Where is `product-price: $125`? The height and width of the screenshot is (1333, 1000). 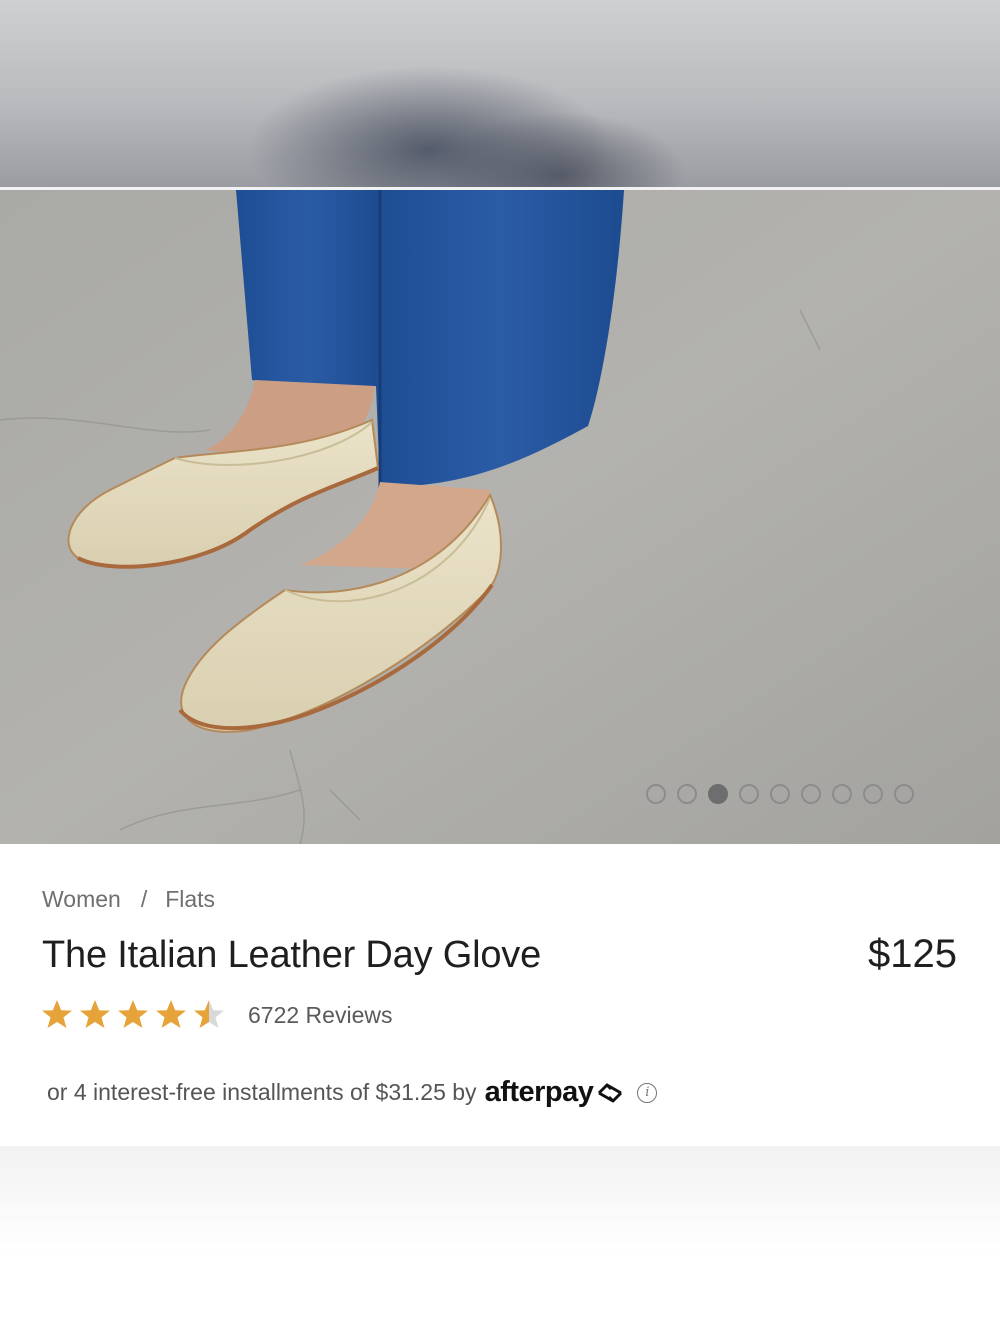
product-price: $125 is located at coordinates (912, 954).